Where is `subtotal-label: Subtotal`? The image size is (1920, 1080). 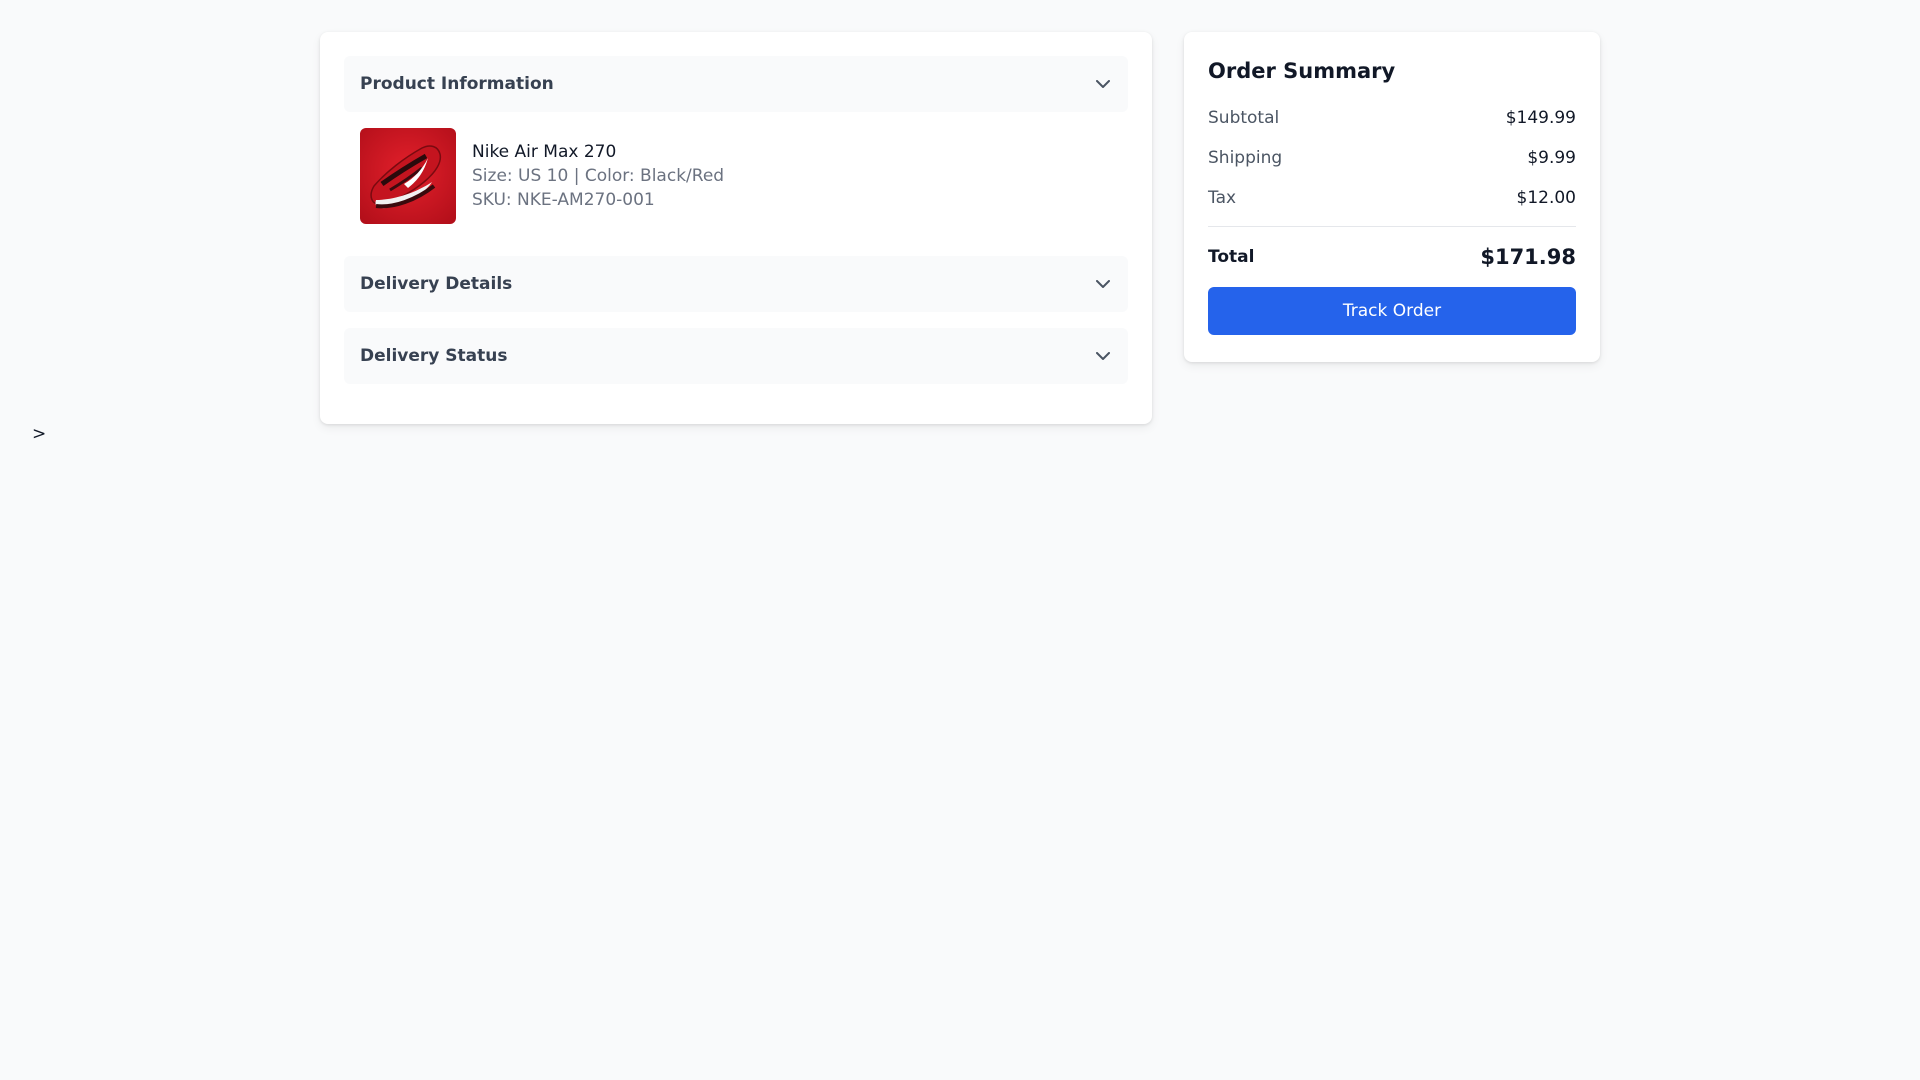 subtotal-label: Subtotal is located at coordinates (1244, 118).